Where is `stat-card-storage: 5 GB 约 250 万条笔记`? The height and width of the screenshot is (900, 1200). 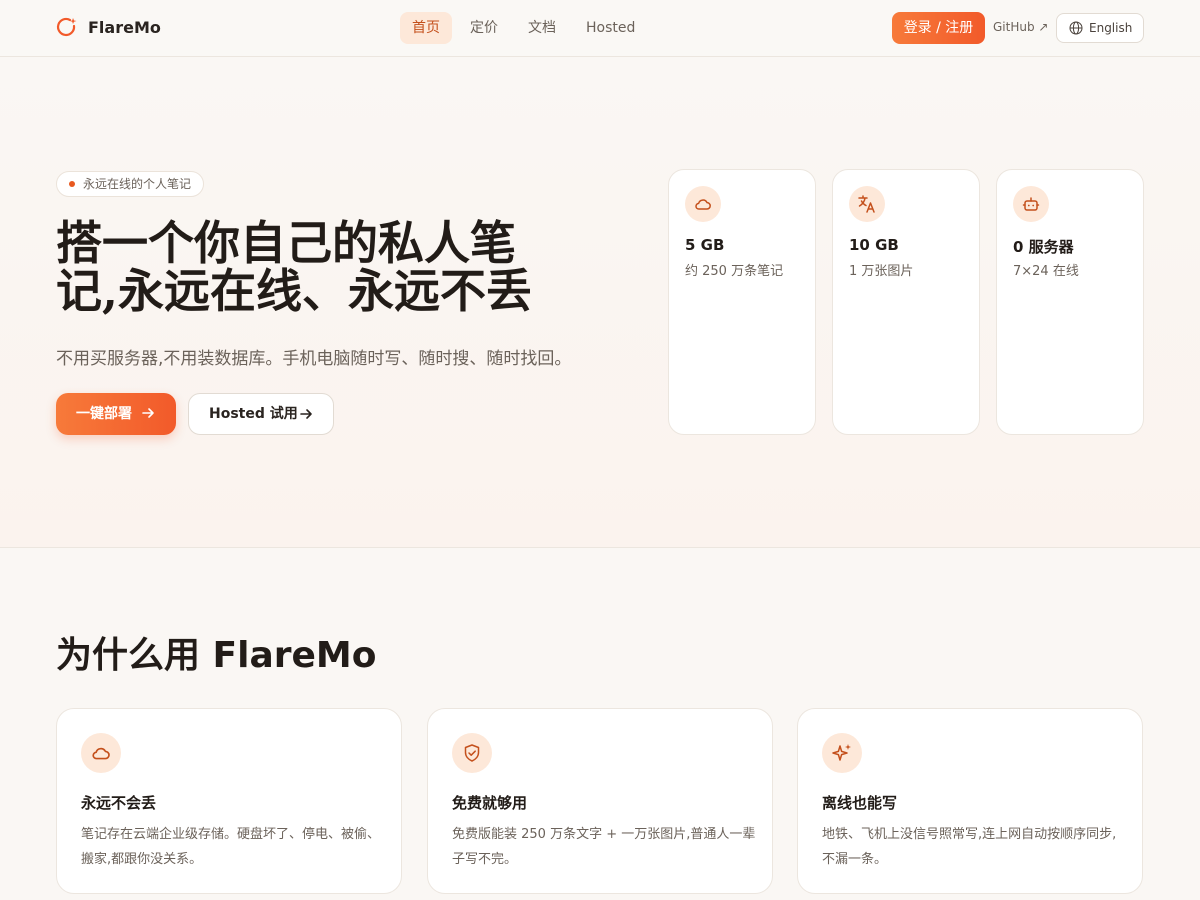 stat-card-storage: 5 GB 约 250 万条笔记 is located at coordinates (742, 302).